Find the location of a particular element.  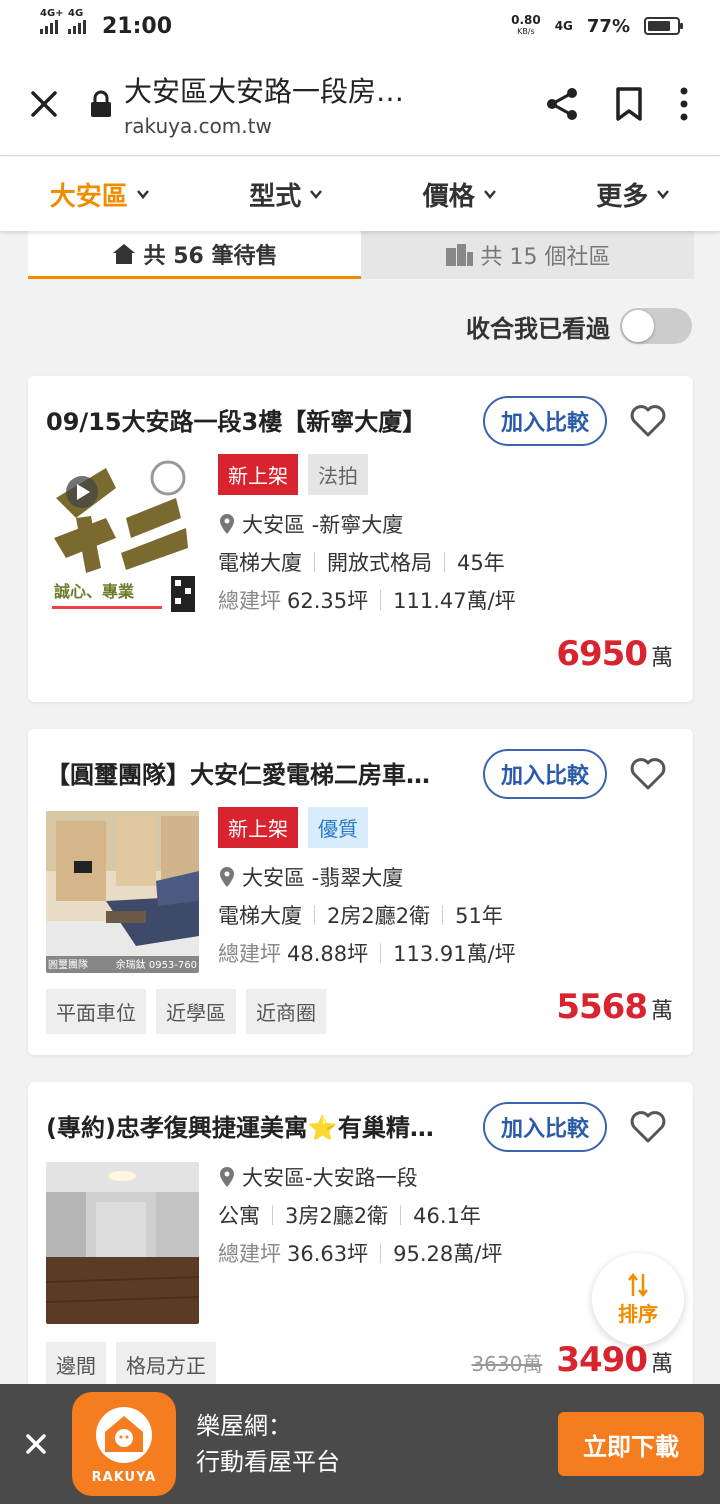

area-value: 36.63坪 is located at coordinates (328, 1254).